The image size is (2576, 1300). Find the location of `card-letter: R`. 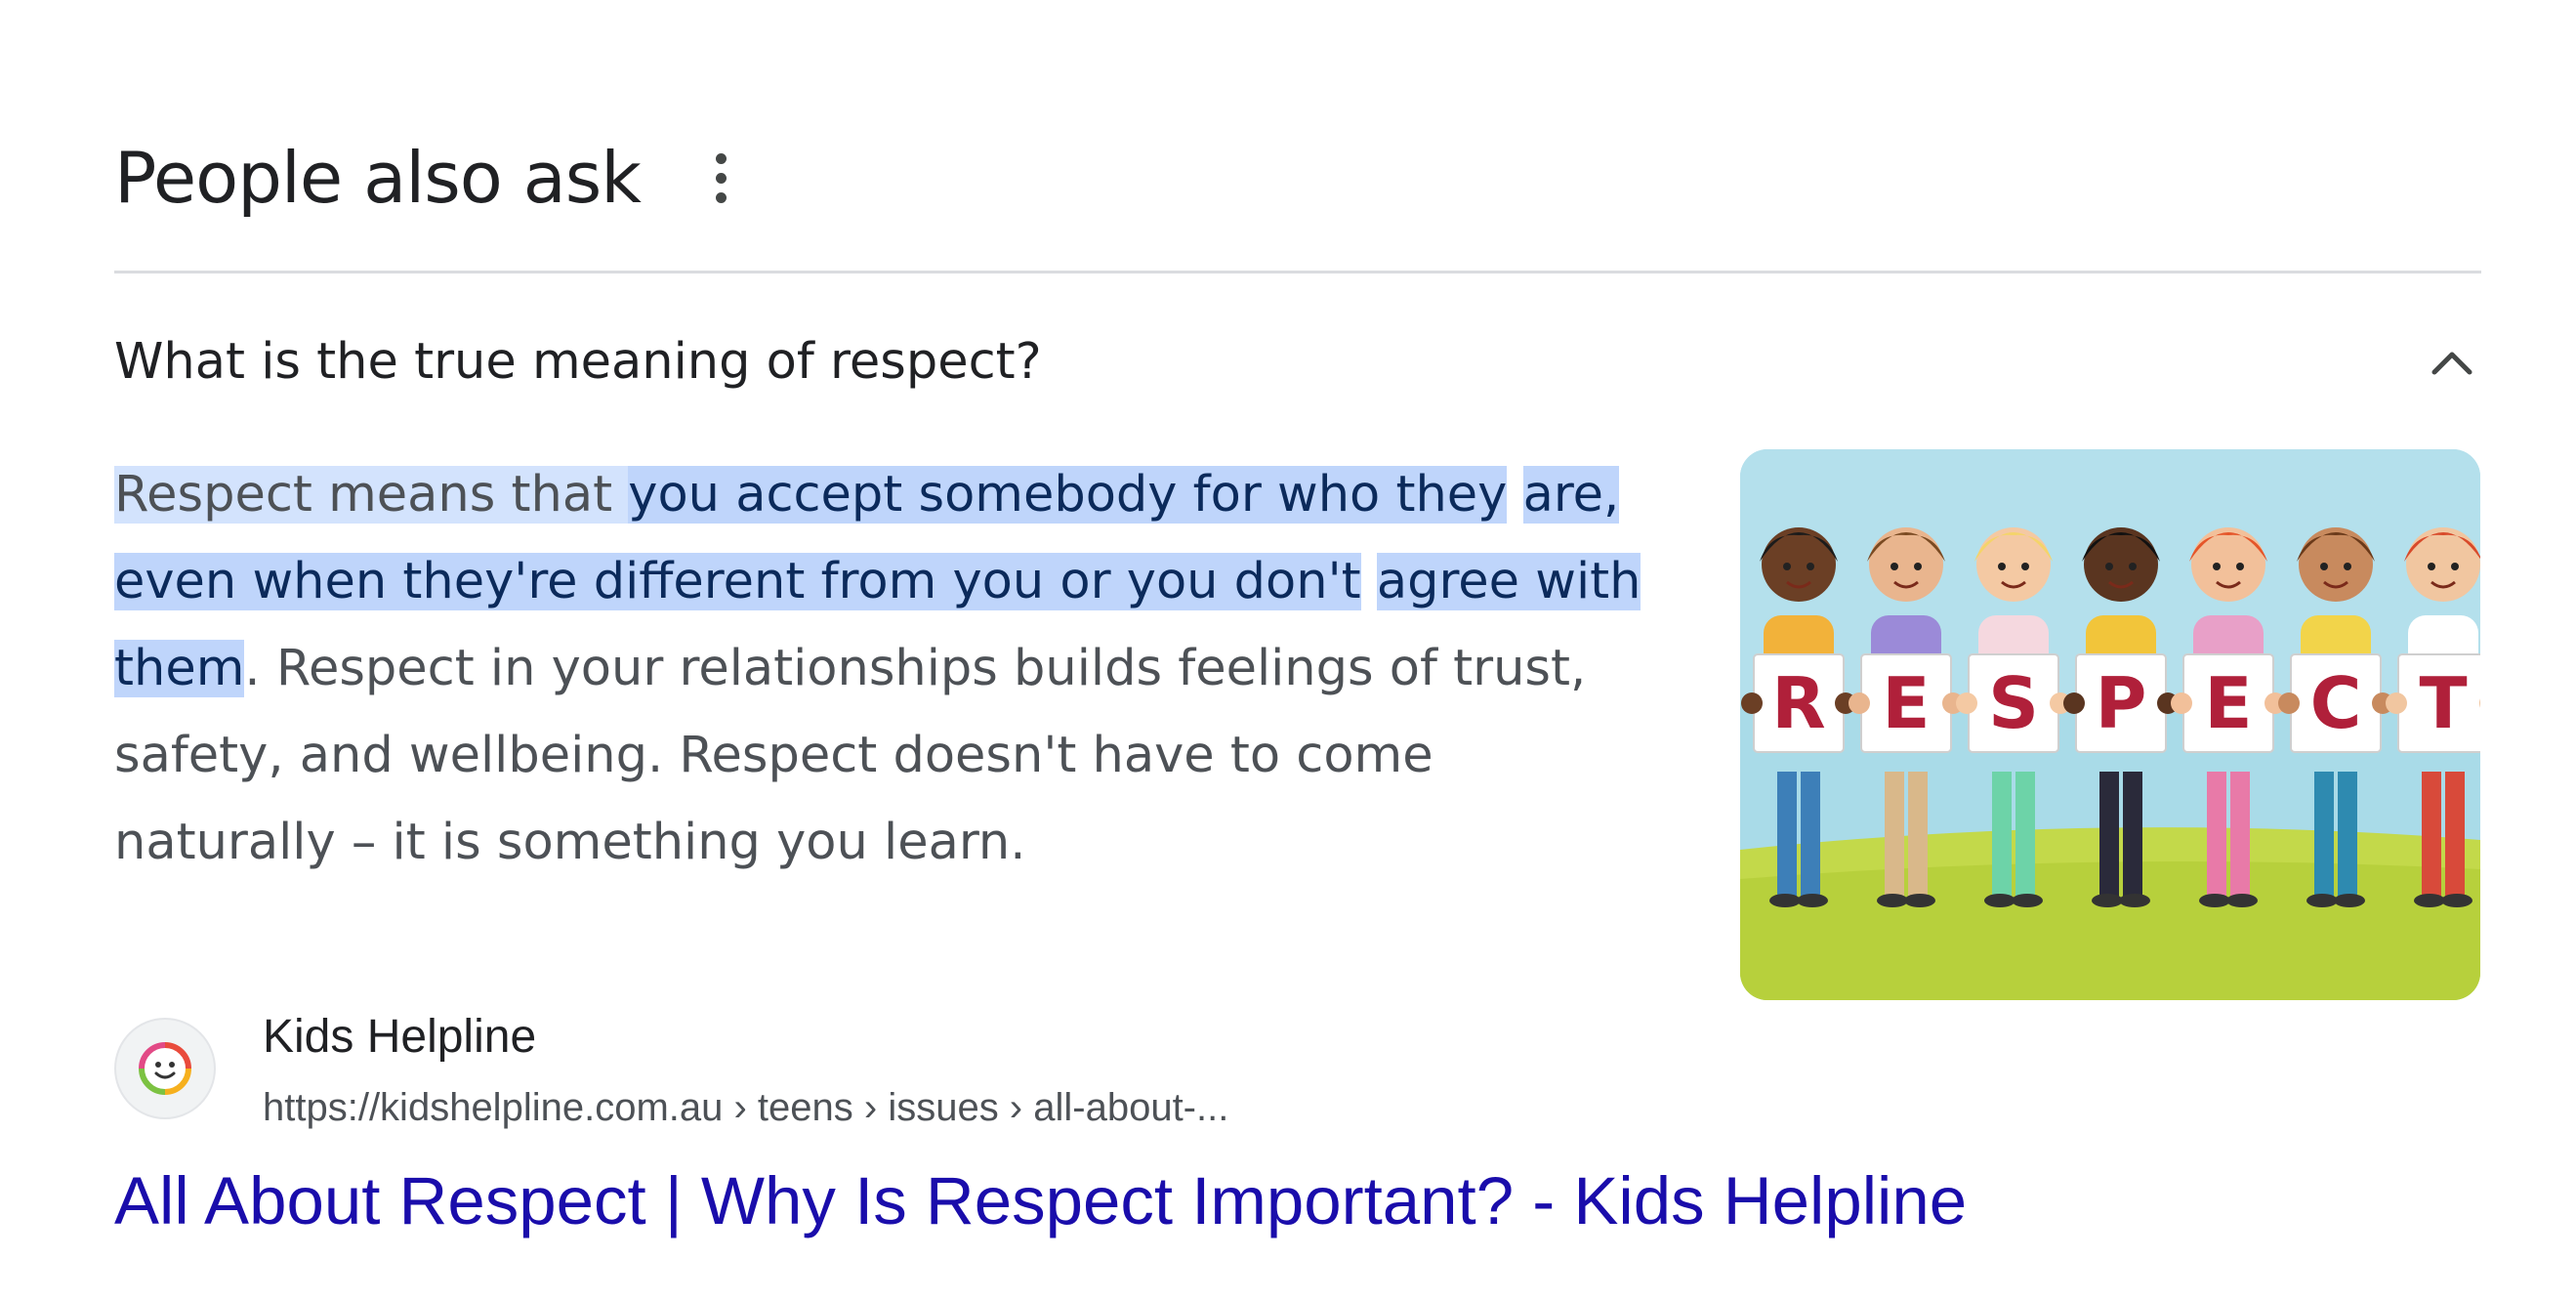

card-letter: R is located at coordinates (1798, 703).